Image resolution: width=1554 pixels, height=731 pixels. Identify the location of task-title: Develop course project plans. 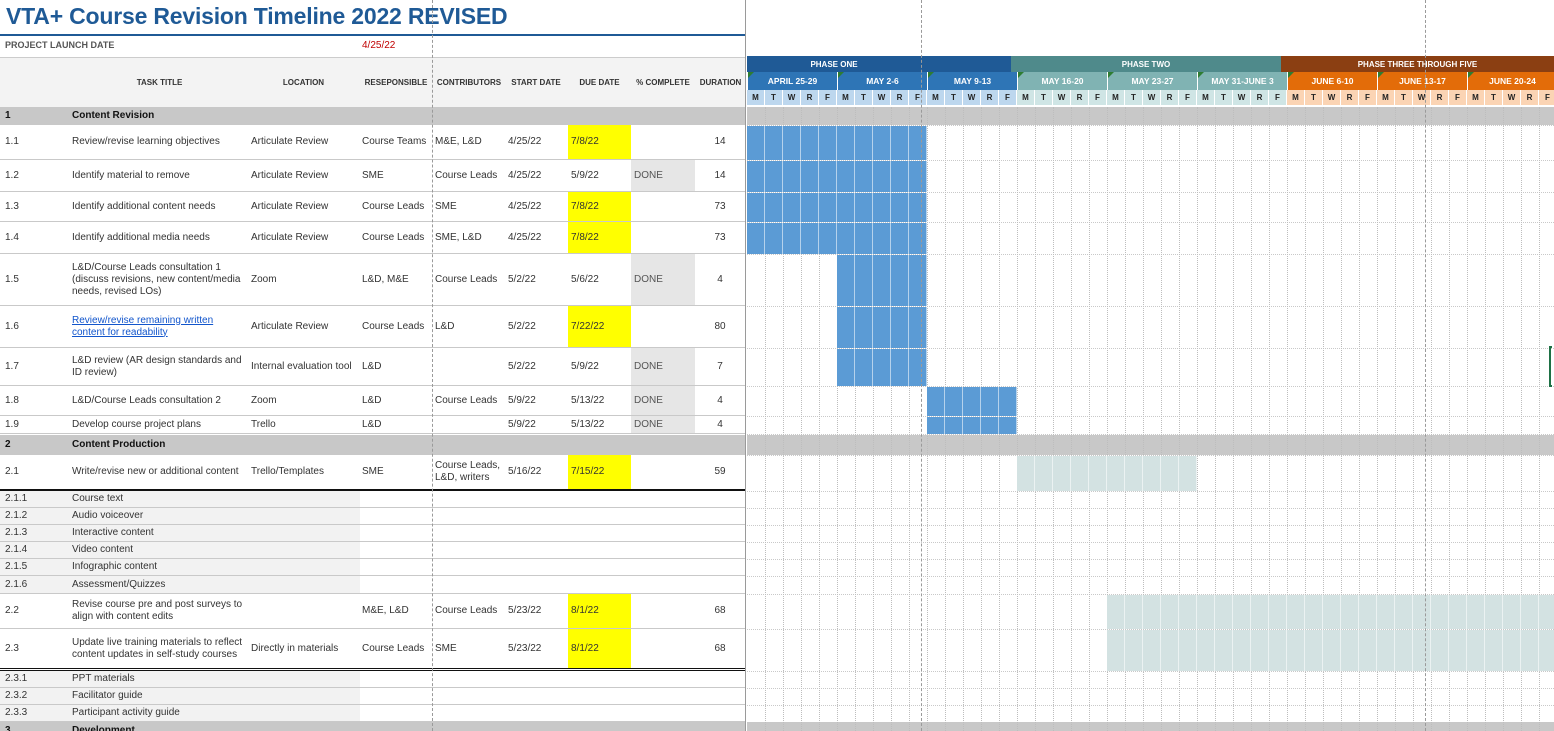
(159, 424).